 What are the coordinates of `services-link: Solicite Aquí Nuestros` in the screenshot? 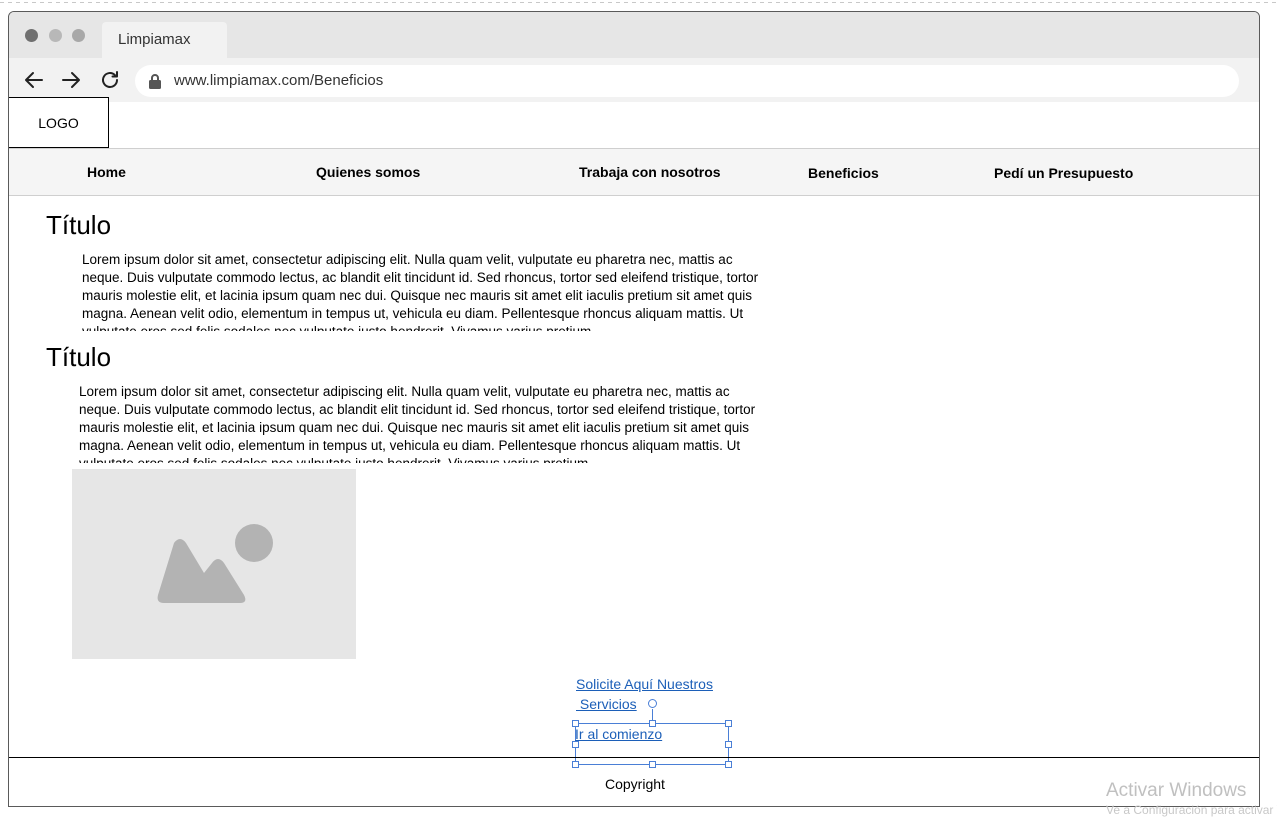 It's located at (644, 684).